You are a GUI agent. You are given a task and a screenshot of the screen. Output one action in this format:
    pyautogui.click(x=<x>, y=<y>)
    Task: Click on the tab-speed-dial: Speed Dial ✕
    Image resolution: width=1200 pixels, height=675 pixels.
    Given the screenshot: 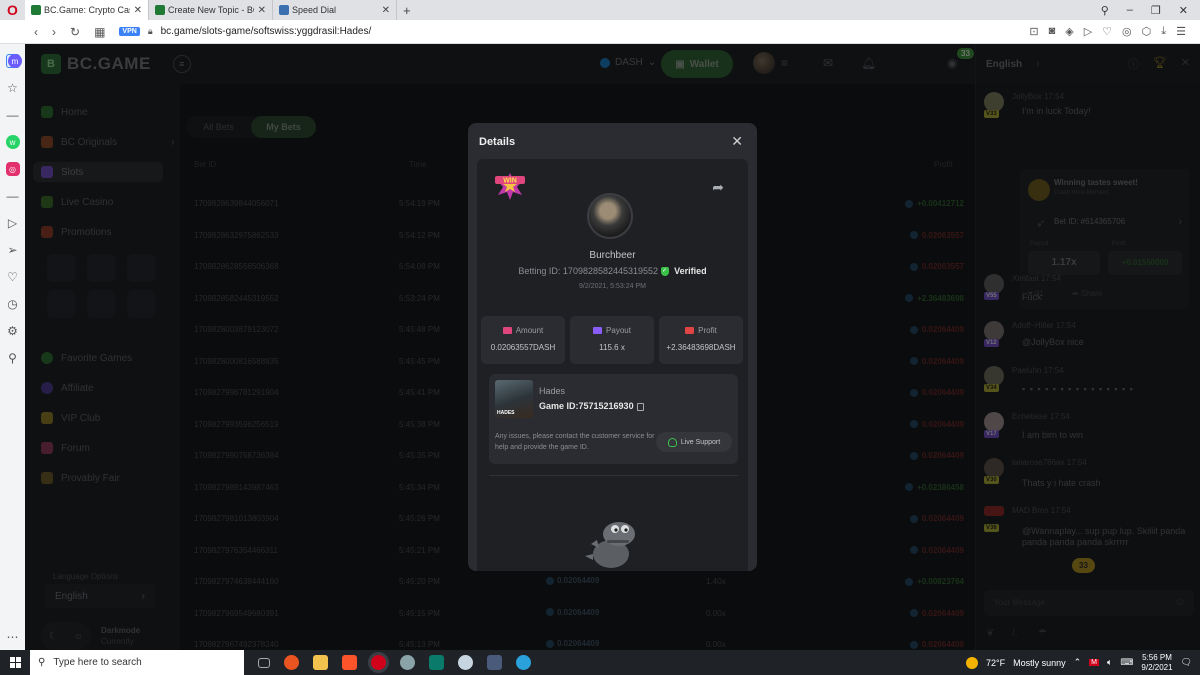 What is the action you would take?
    pyautogui.click(x=335, y=10)
    